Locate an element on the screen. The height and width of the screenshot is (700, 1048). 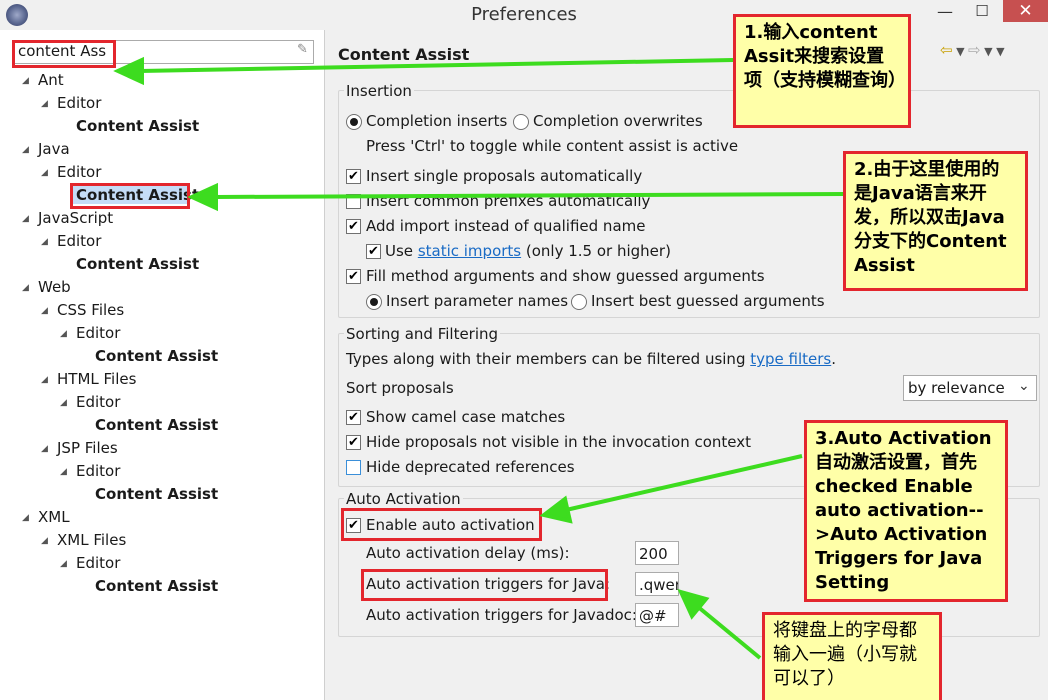
annotation-note-4: 将键盘上的字母都输入一遍（小写就可以了） is located at coordinates (852, 656).